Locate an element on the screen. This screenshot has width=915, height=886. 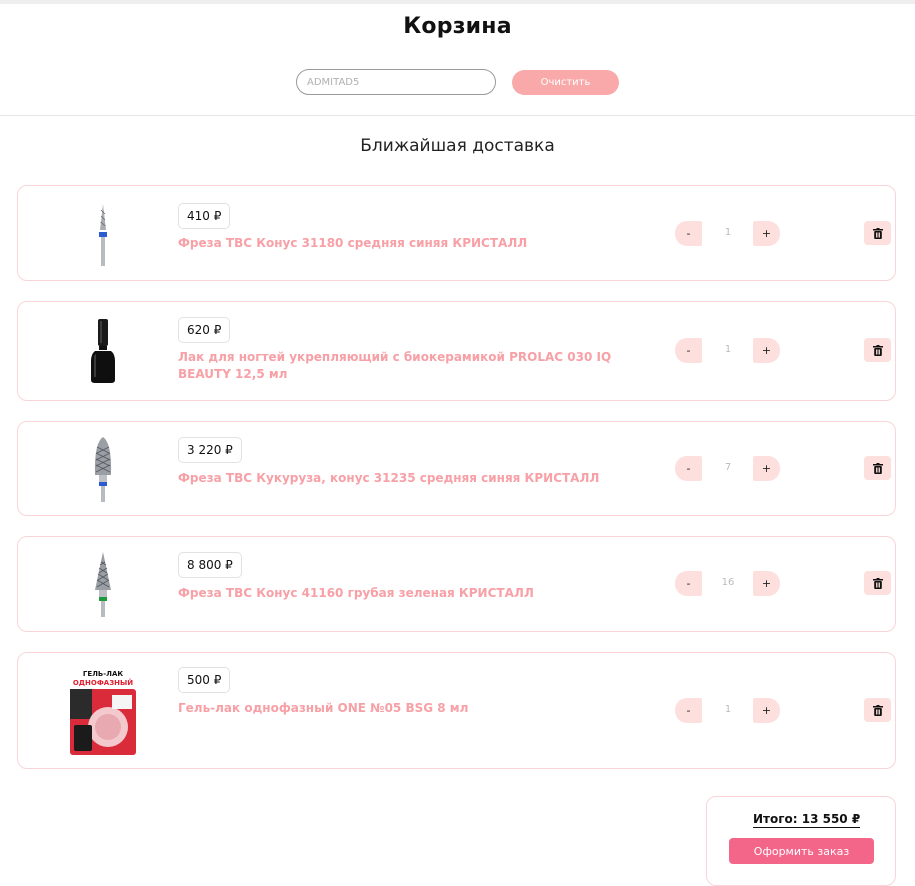
nail-polish-bottle is located at coordinates (103, 351).